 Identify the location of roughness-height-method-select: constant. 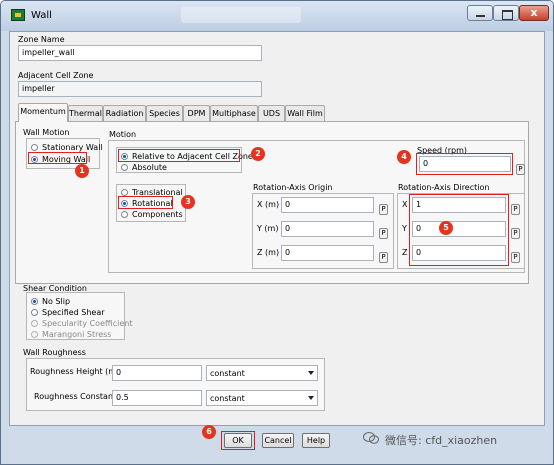
(262, 373).